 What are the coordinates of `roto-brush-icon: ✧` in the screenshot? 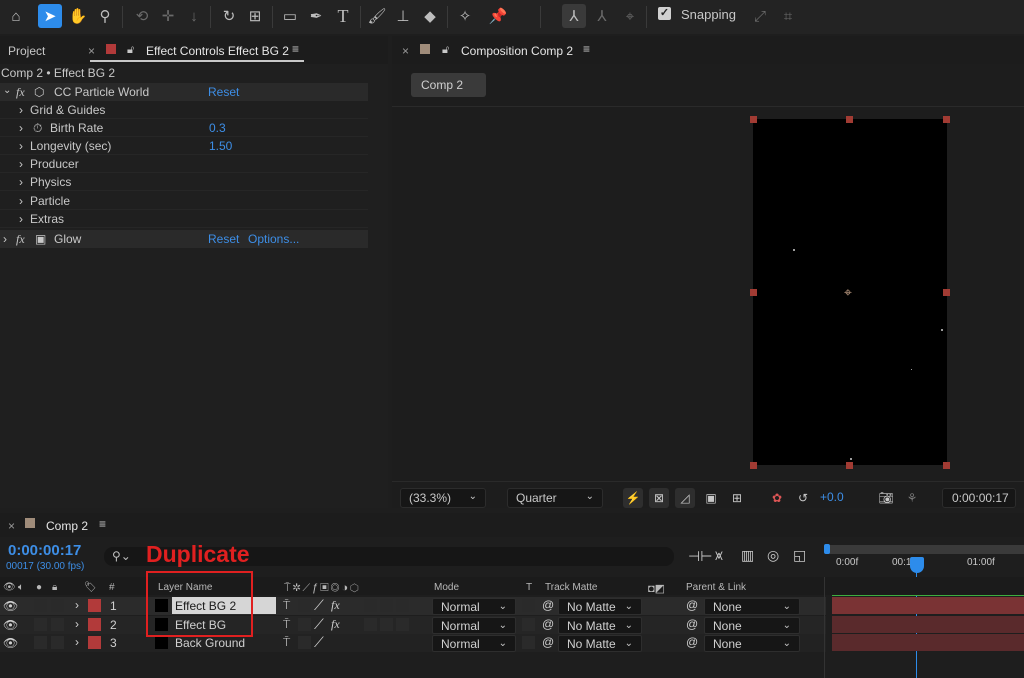 It's located at (465, 16).